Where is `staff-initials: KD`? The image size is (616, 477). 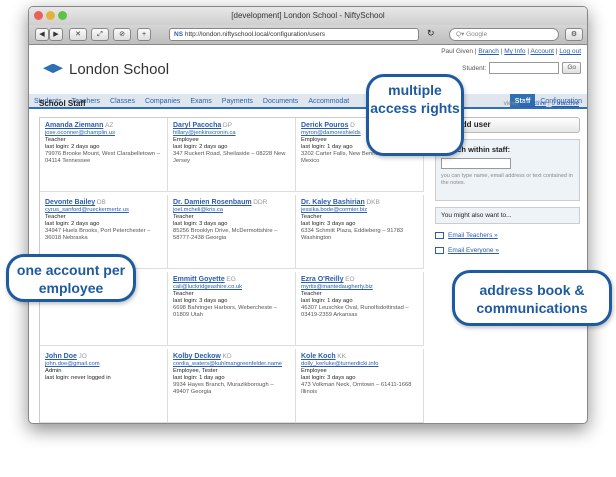 staff-initials: KD is located at coordinates (227, 356).